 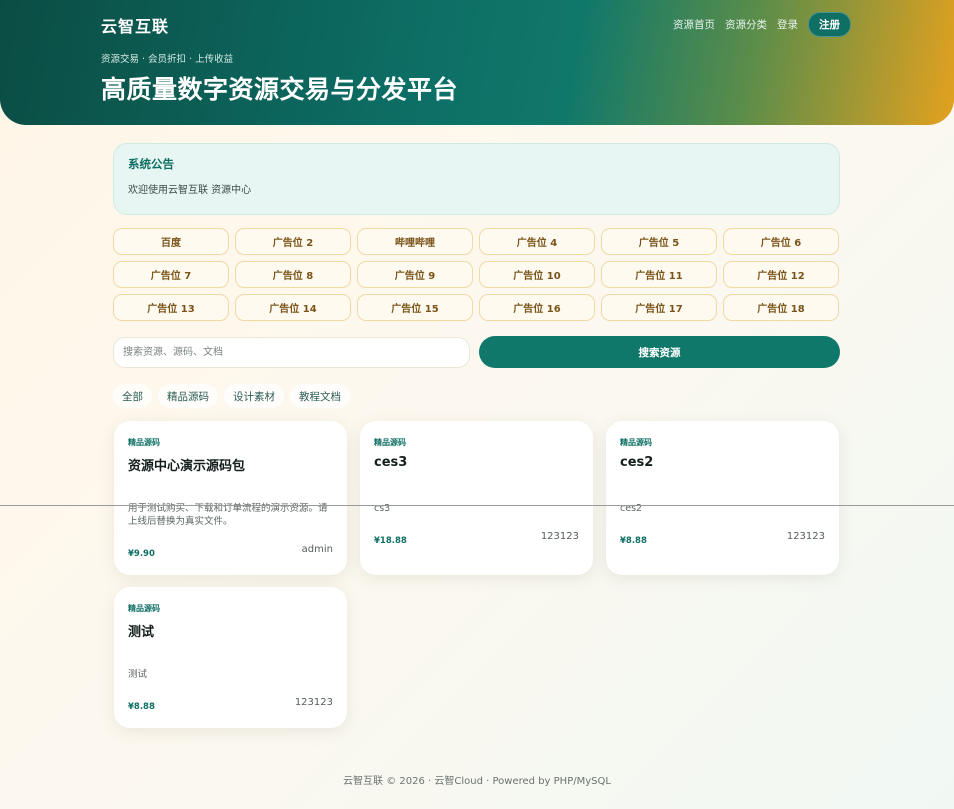 I want to click on ad-slot: 广告位 4, so click(x=537, y=241).